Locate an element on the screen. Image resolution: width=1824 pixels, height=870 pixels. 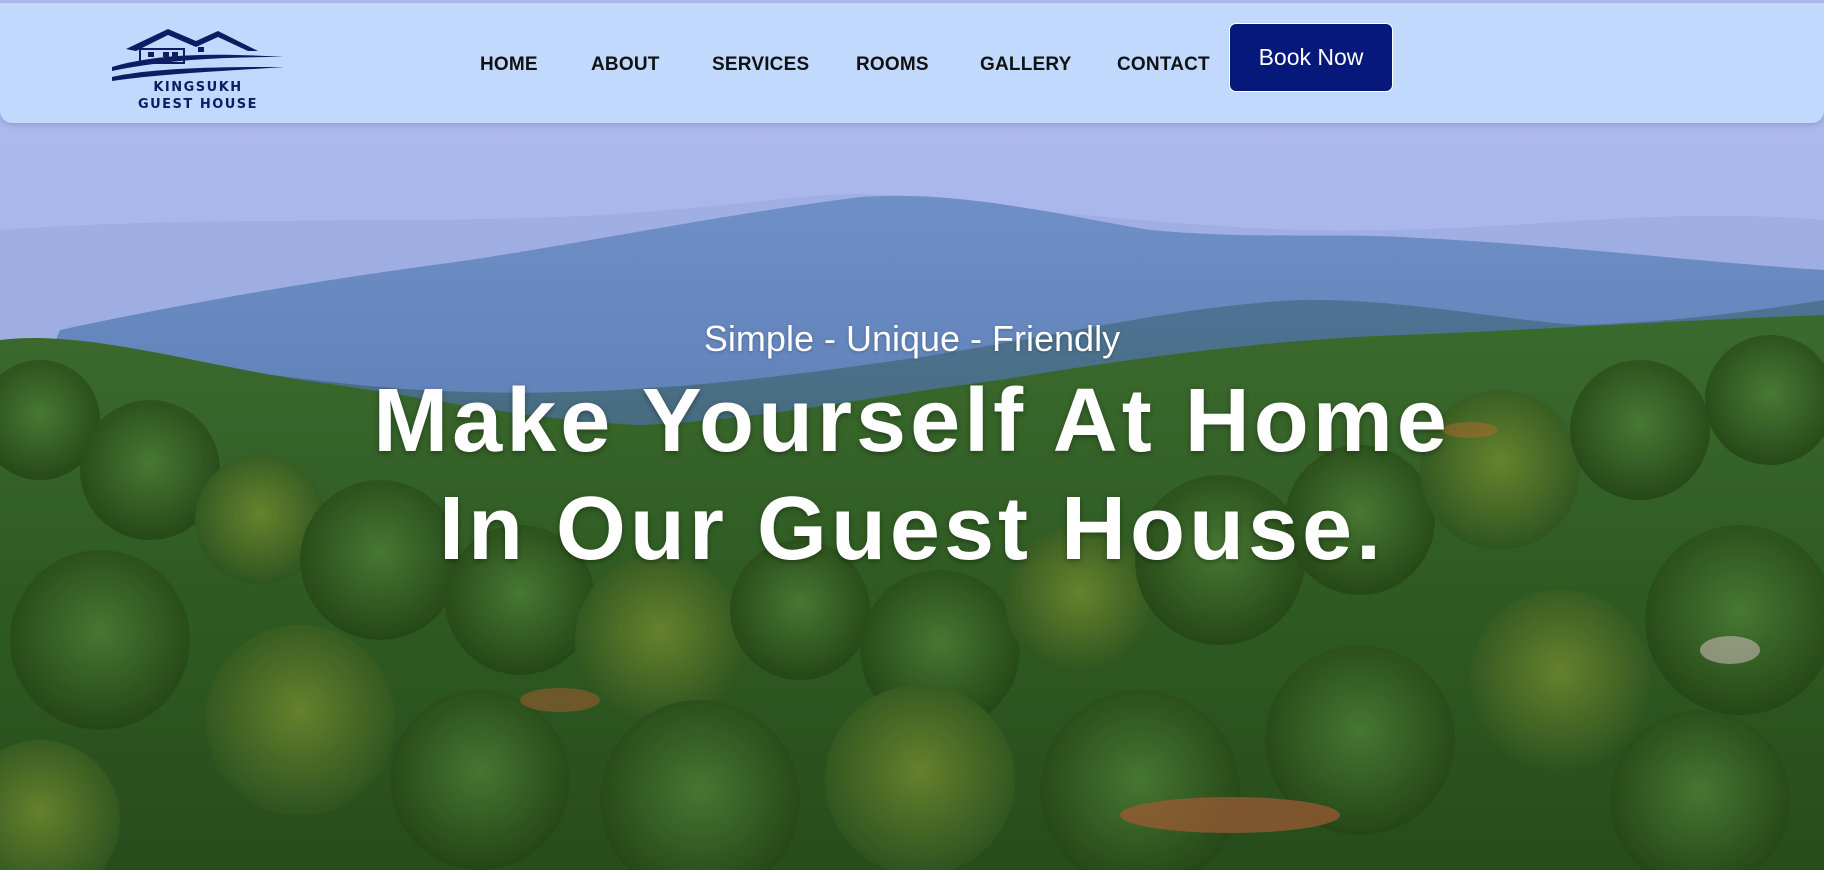
site-logo: KINGSUKH GUEST HOUSE is located at coordinates (198, 69).